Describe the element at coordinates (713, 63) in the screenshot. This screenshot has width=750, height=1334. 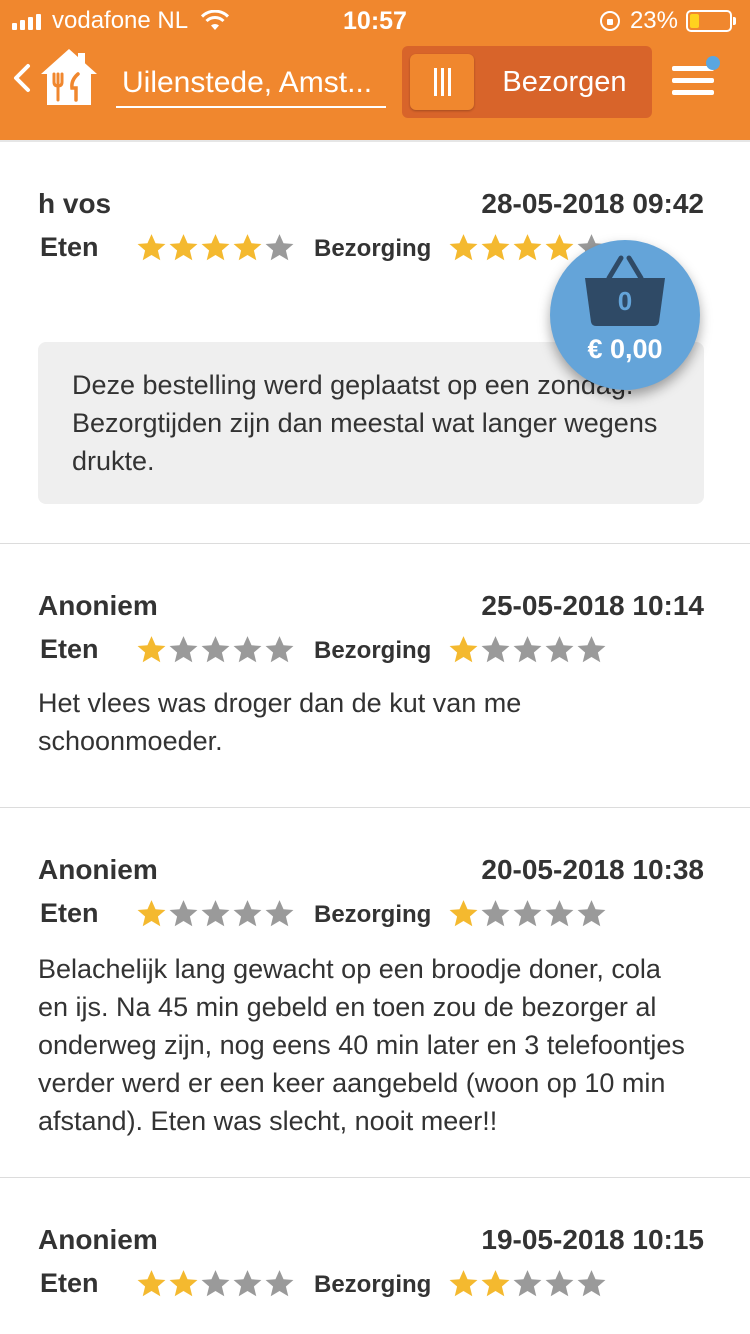
I see `notification-dot` at that location.